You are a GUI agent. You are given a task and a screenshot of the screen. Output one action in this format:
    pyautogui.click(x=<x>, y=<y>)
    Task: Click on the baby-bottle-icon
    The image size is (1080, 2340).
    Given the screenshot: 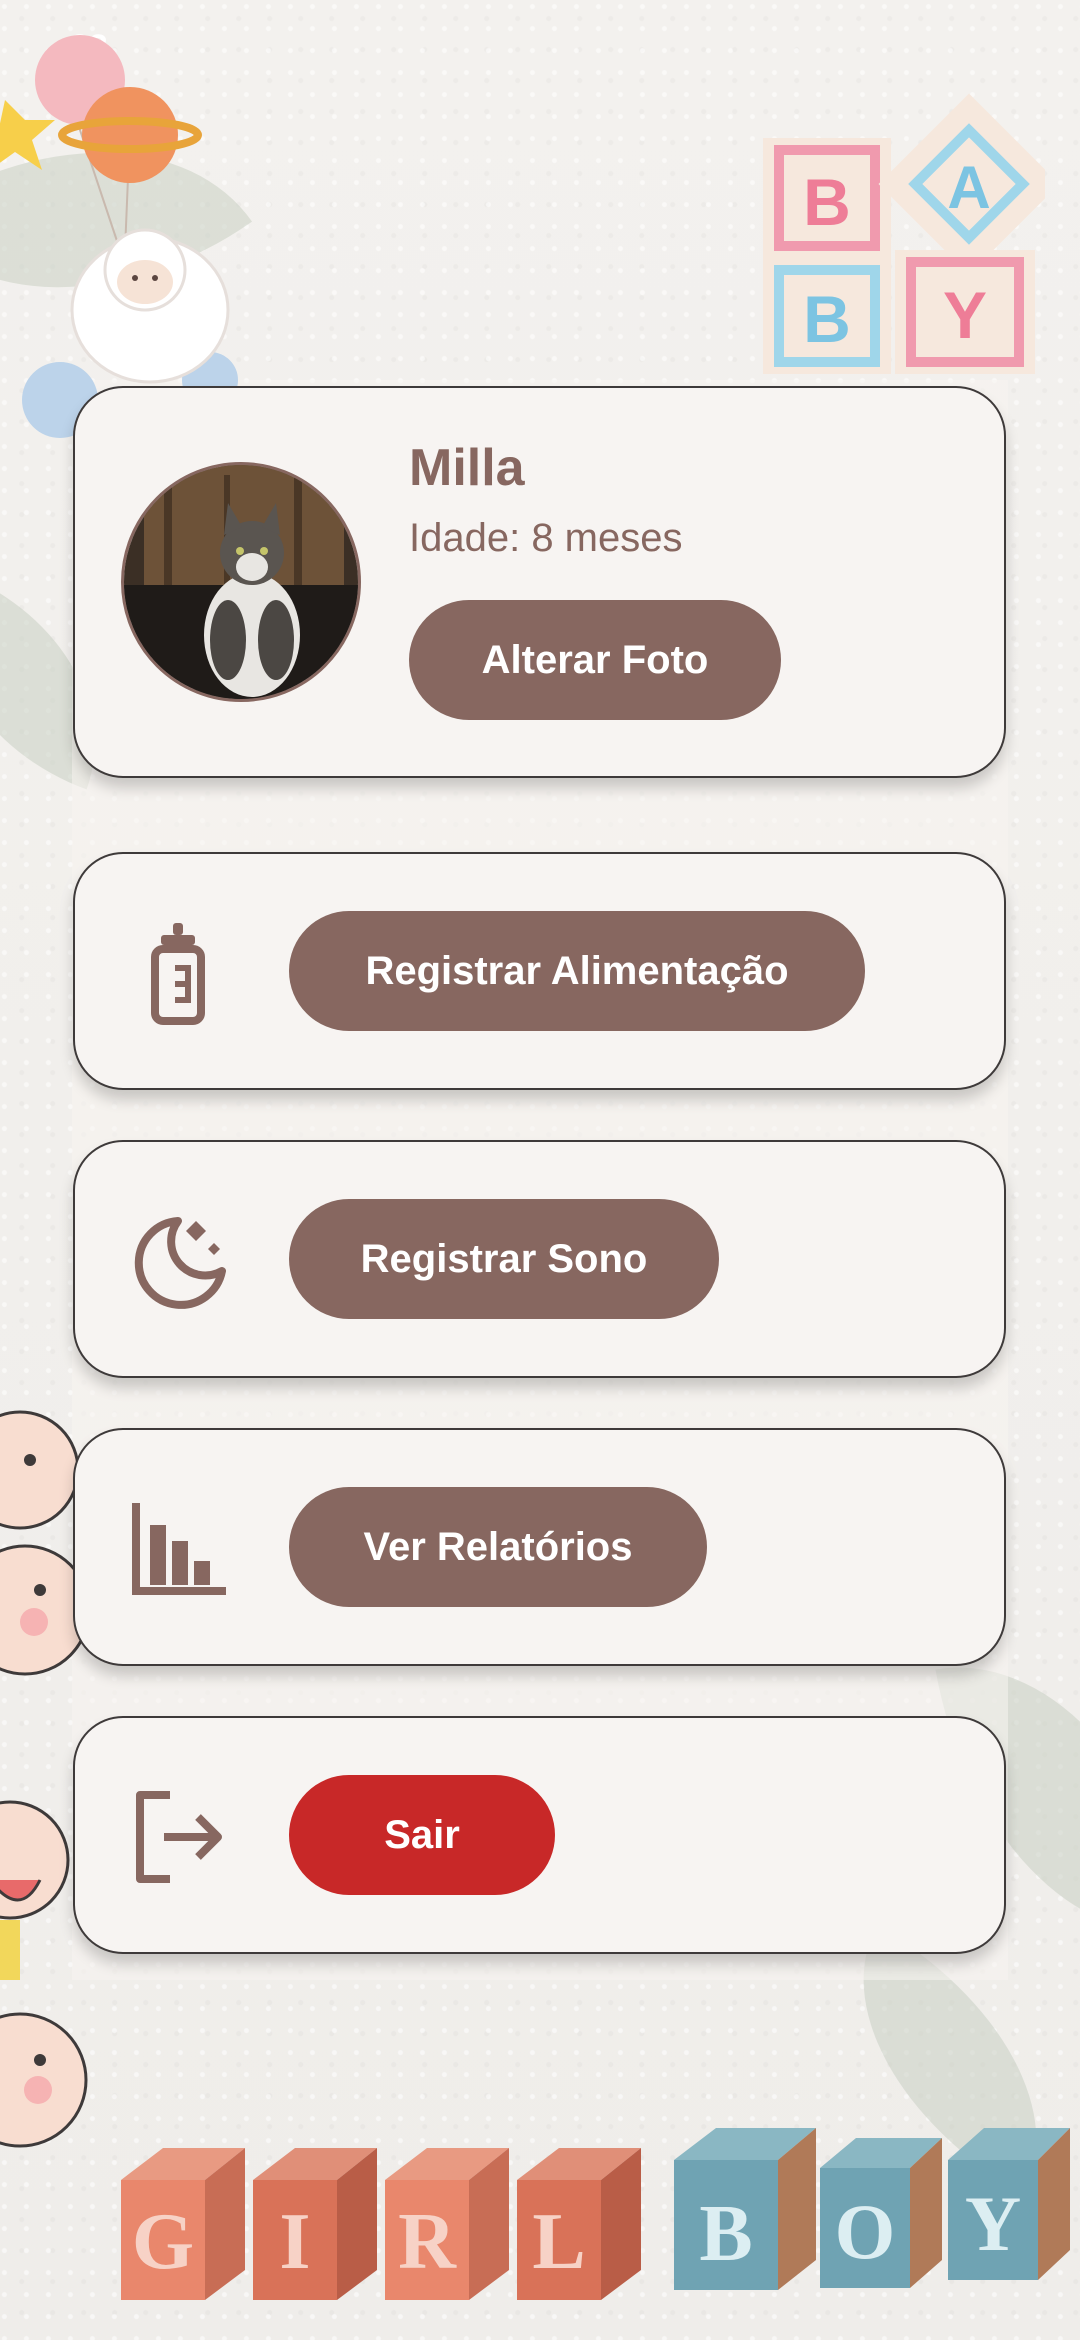 What is the action you would take?
    pyautogui.click(x=180, y=973)
    